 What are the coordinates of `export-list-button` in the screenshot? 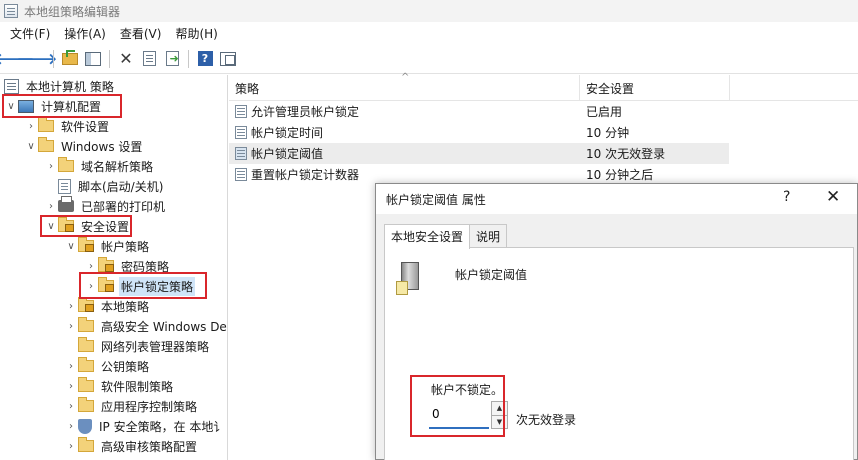 It's located at (172, 59).